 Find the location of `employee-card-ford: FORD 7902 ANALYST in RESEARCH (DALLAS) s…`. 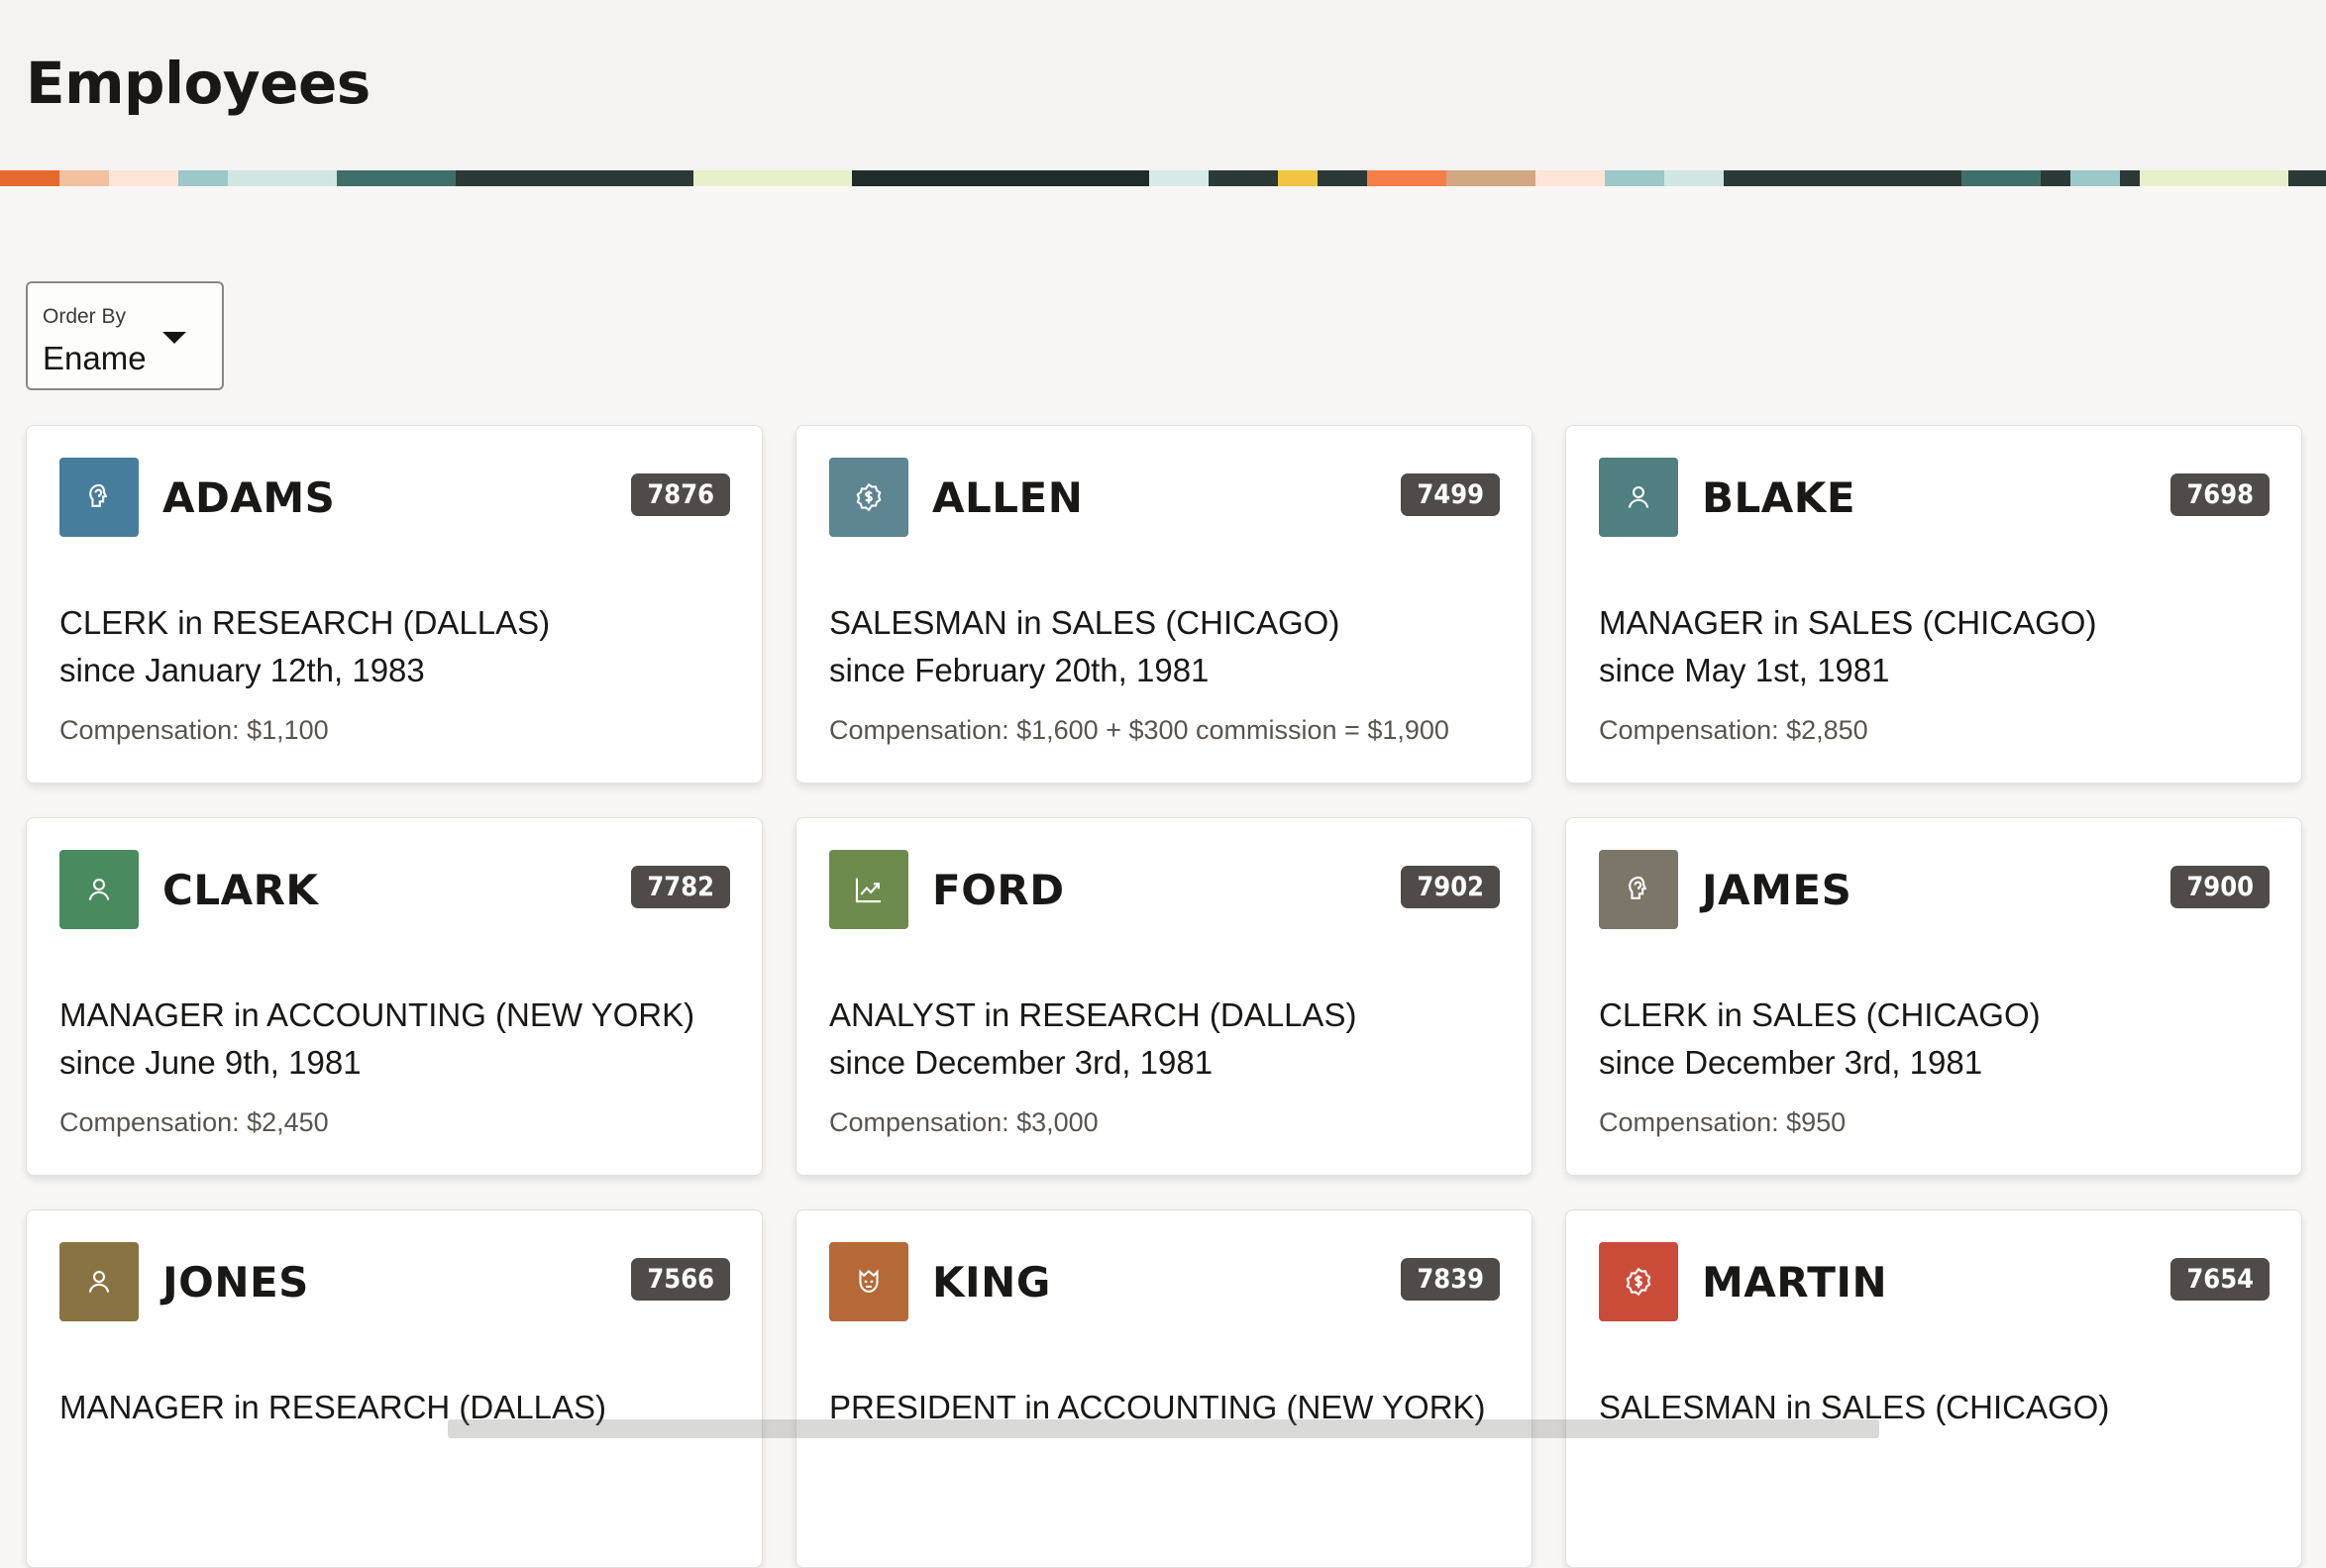

employee-card-ford: FORD 7902 ANALYST in RESEARCH (DALLAS) s… is located at coordinates (1164, 997).